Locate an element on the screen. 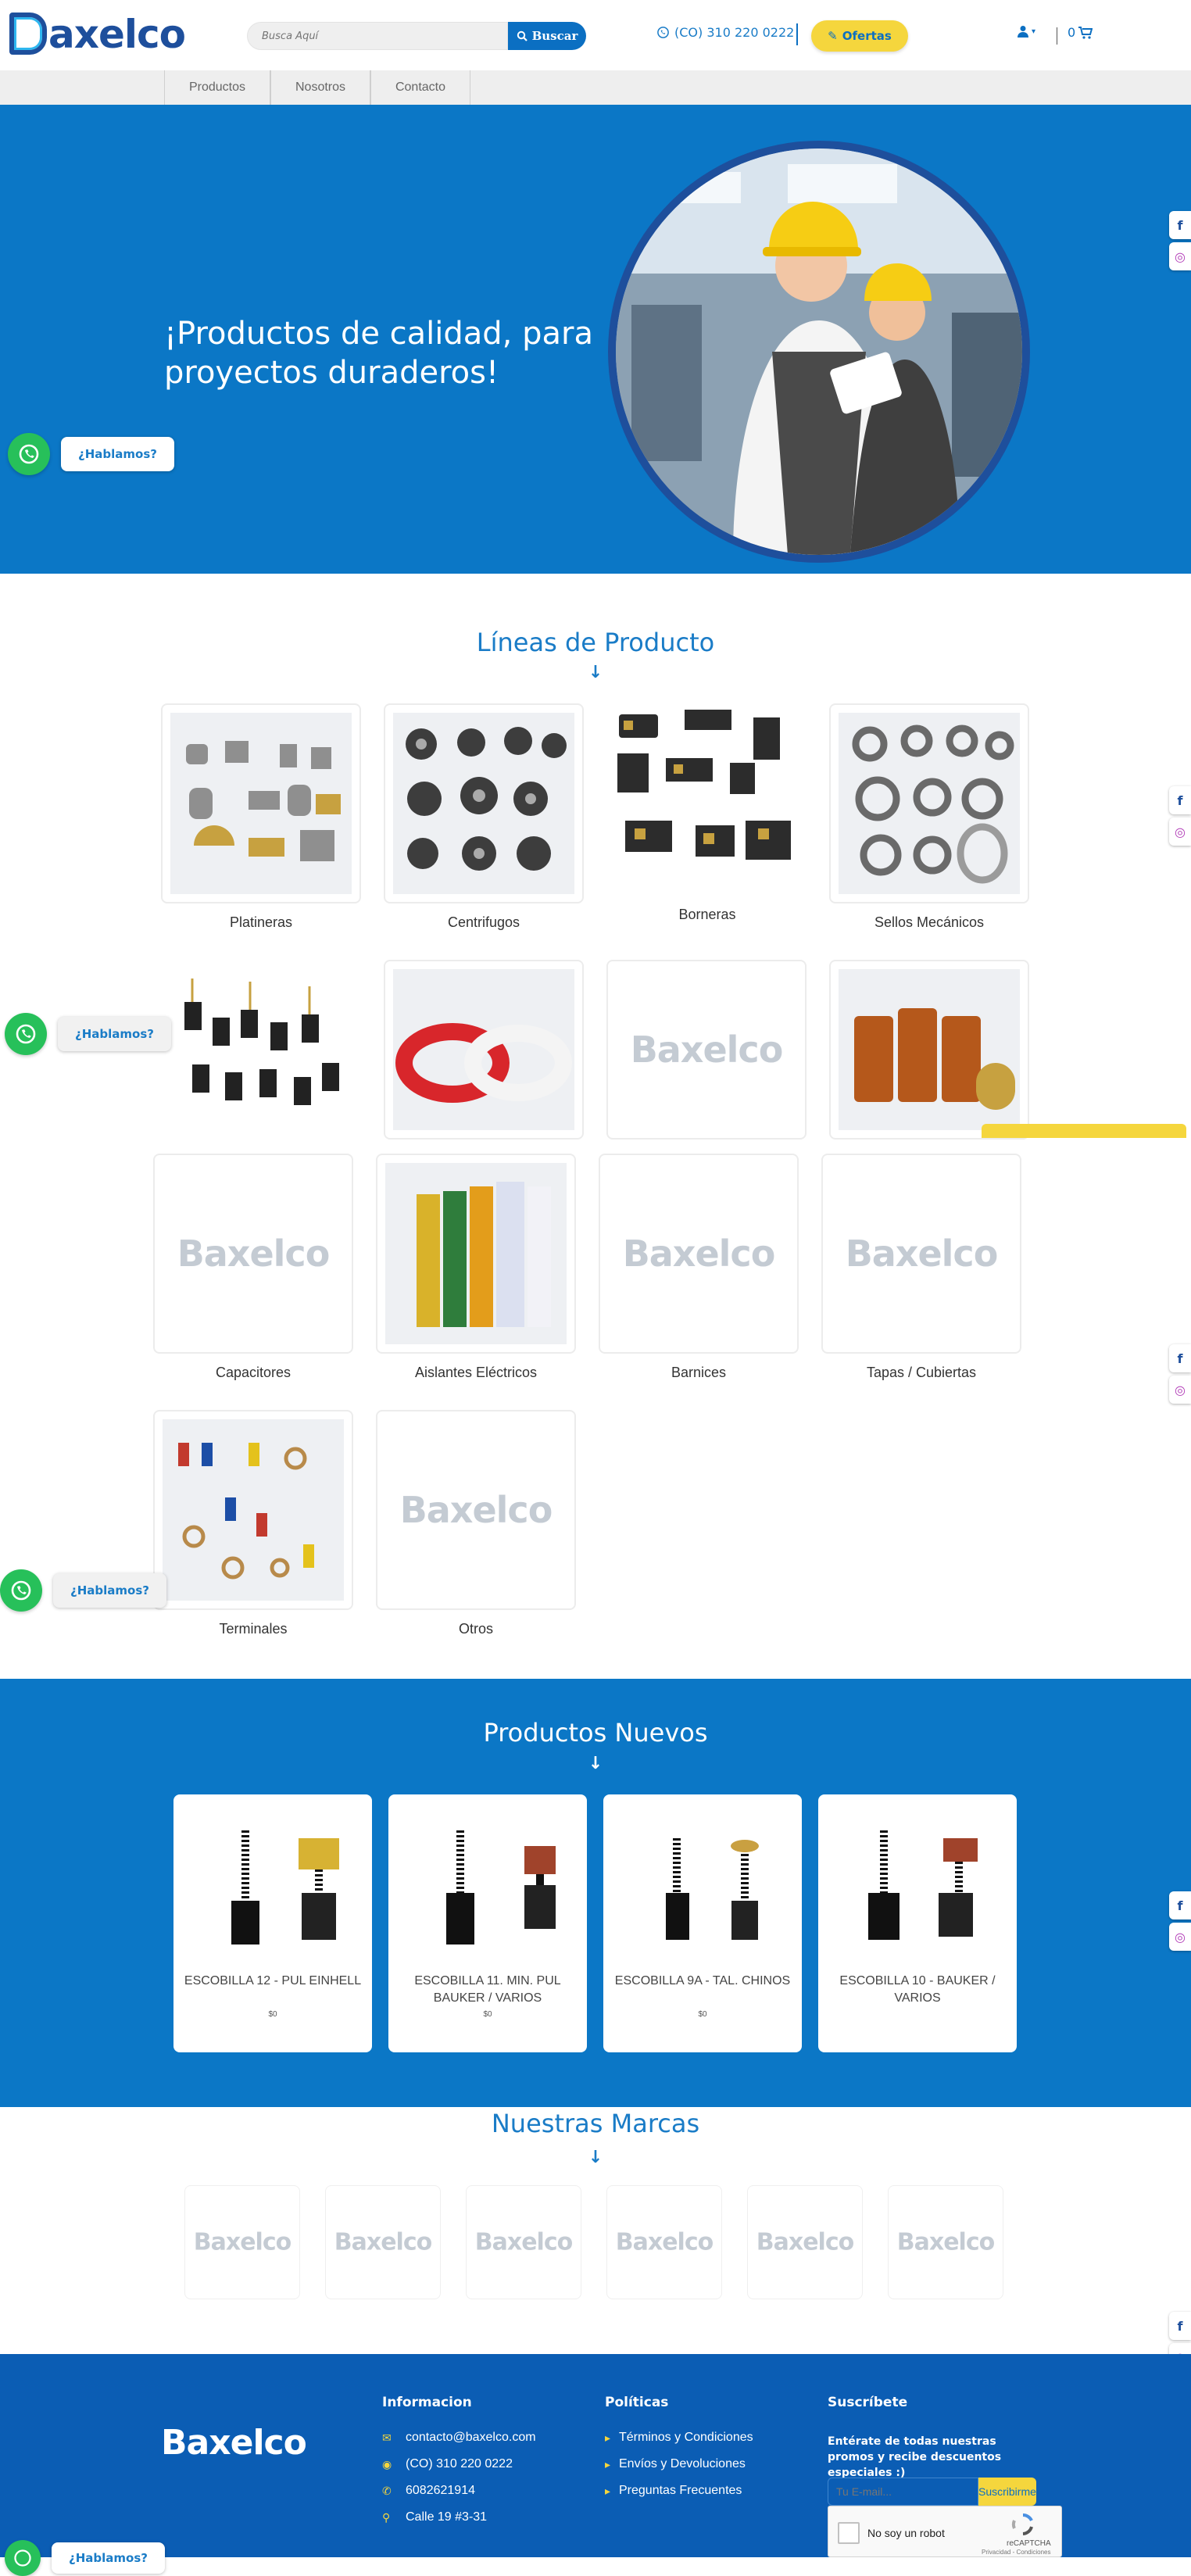 This screenshot has width=1191, height=2576. caret-down-icon: ▾ is located at coordinates (1034, 31).